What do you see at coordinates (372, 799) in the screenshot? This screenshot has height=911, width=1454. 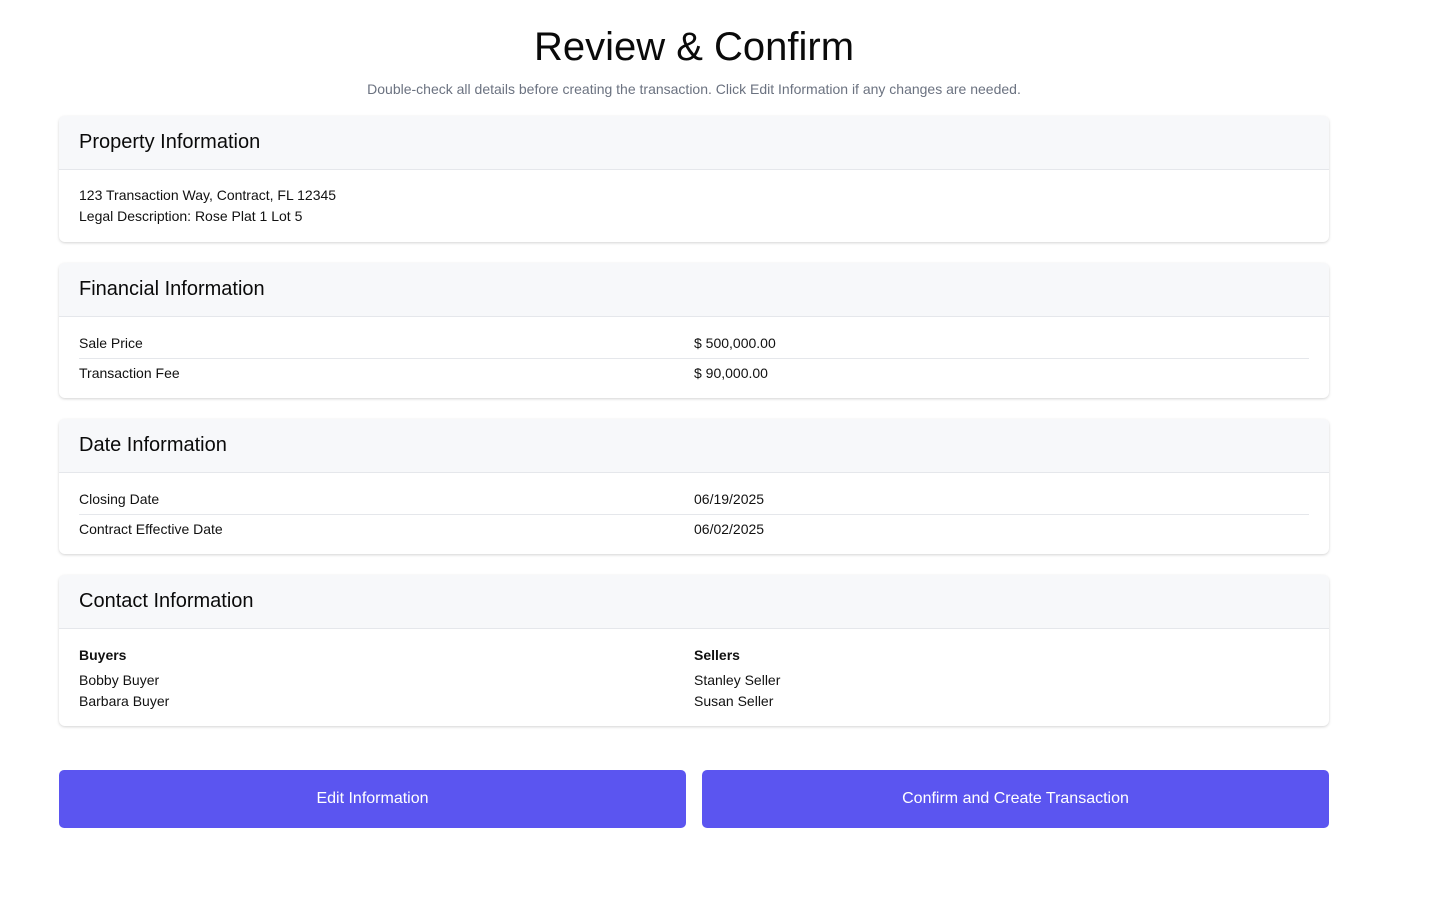 I see `edit-information-button: Edit Information` at bounding box center [372, 799].